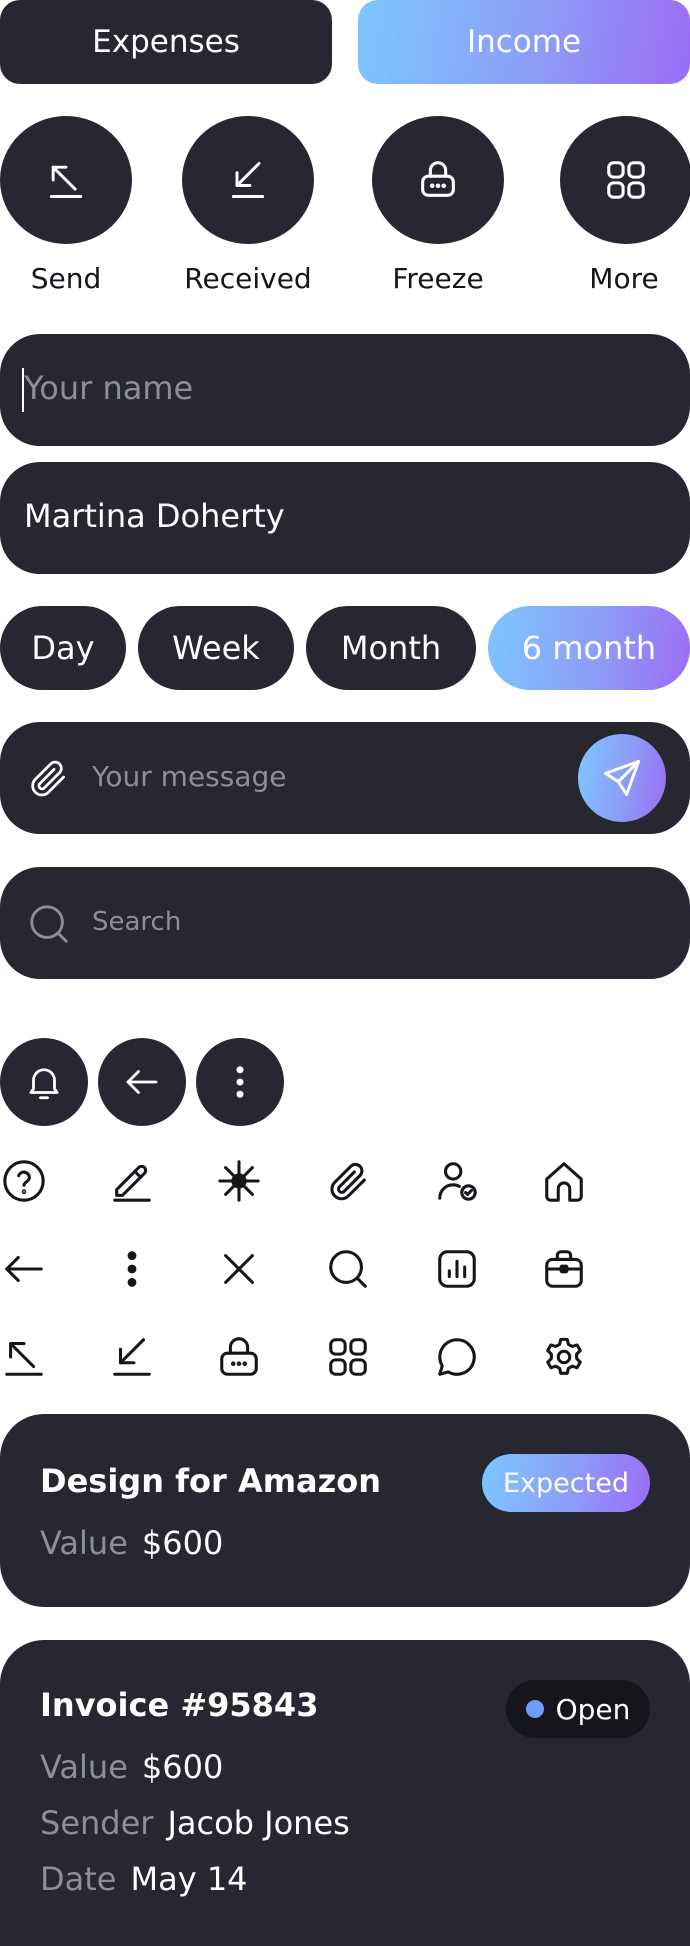 Image resolution: width=690 pixels, height=1946 pixels. What do you see at coordinates (24, 1181) in the screenshot?
I see `help-icon` at bounding box center [24, 1181].